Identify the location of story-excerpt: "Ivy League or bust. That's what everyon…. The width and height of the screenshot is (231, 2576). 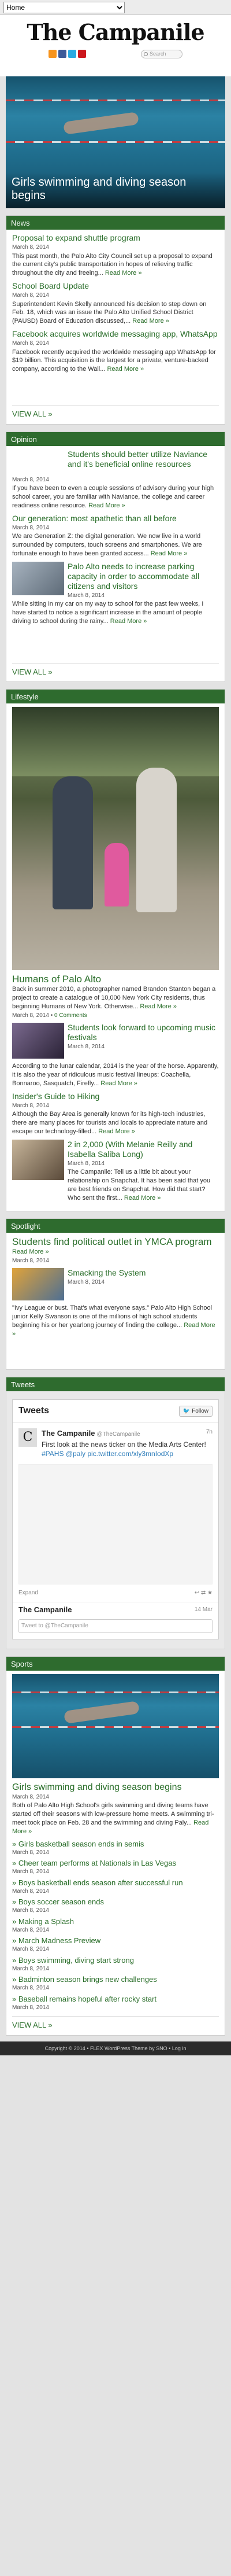
(113, 1316).